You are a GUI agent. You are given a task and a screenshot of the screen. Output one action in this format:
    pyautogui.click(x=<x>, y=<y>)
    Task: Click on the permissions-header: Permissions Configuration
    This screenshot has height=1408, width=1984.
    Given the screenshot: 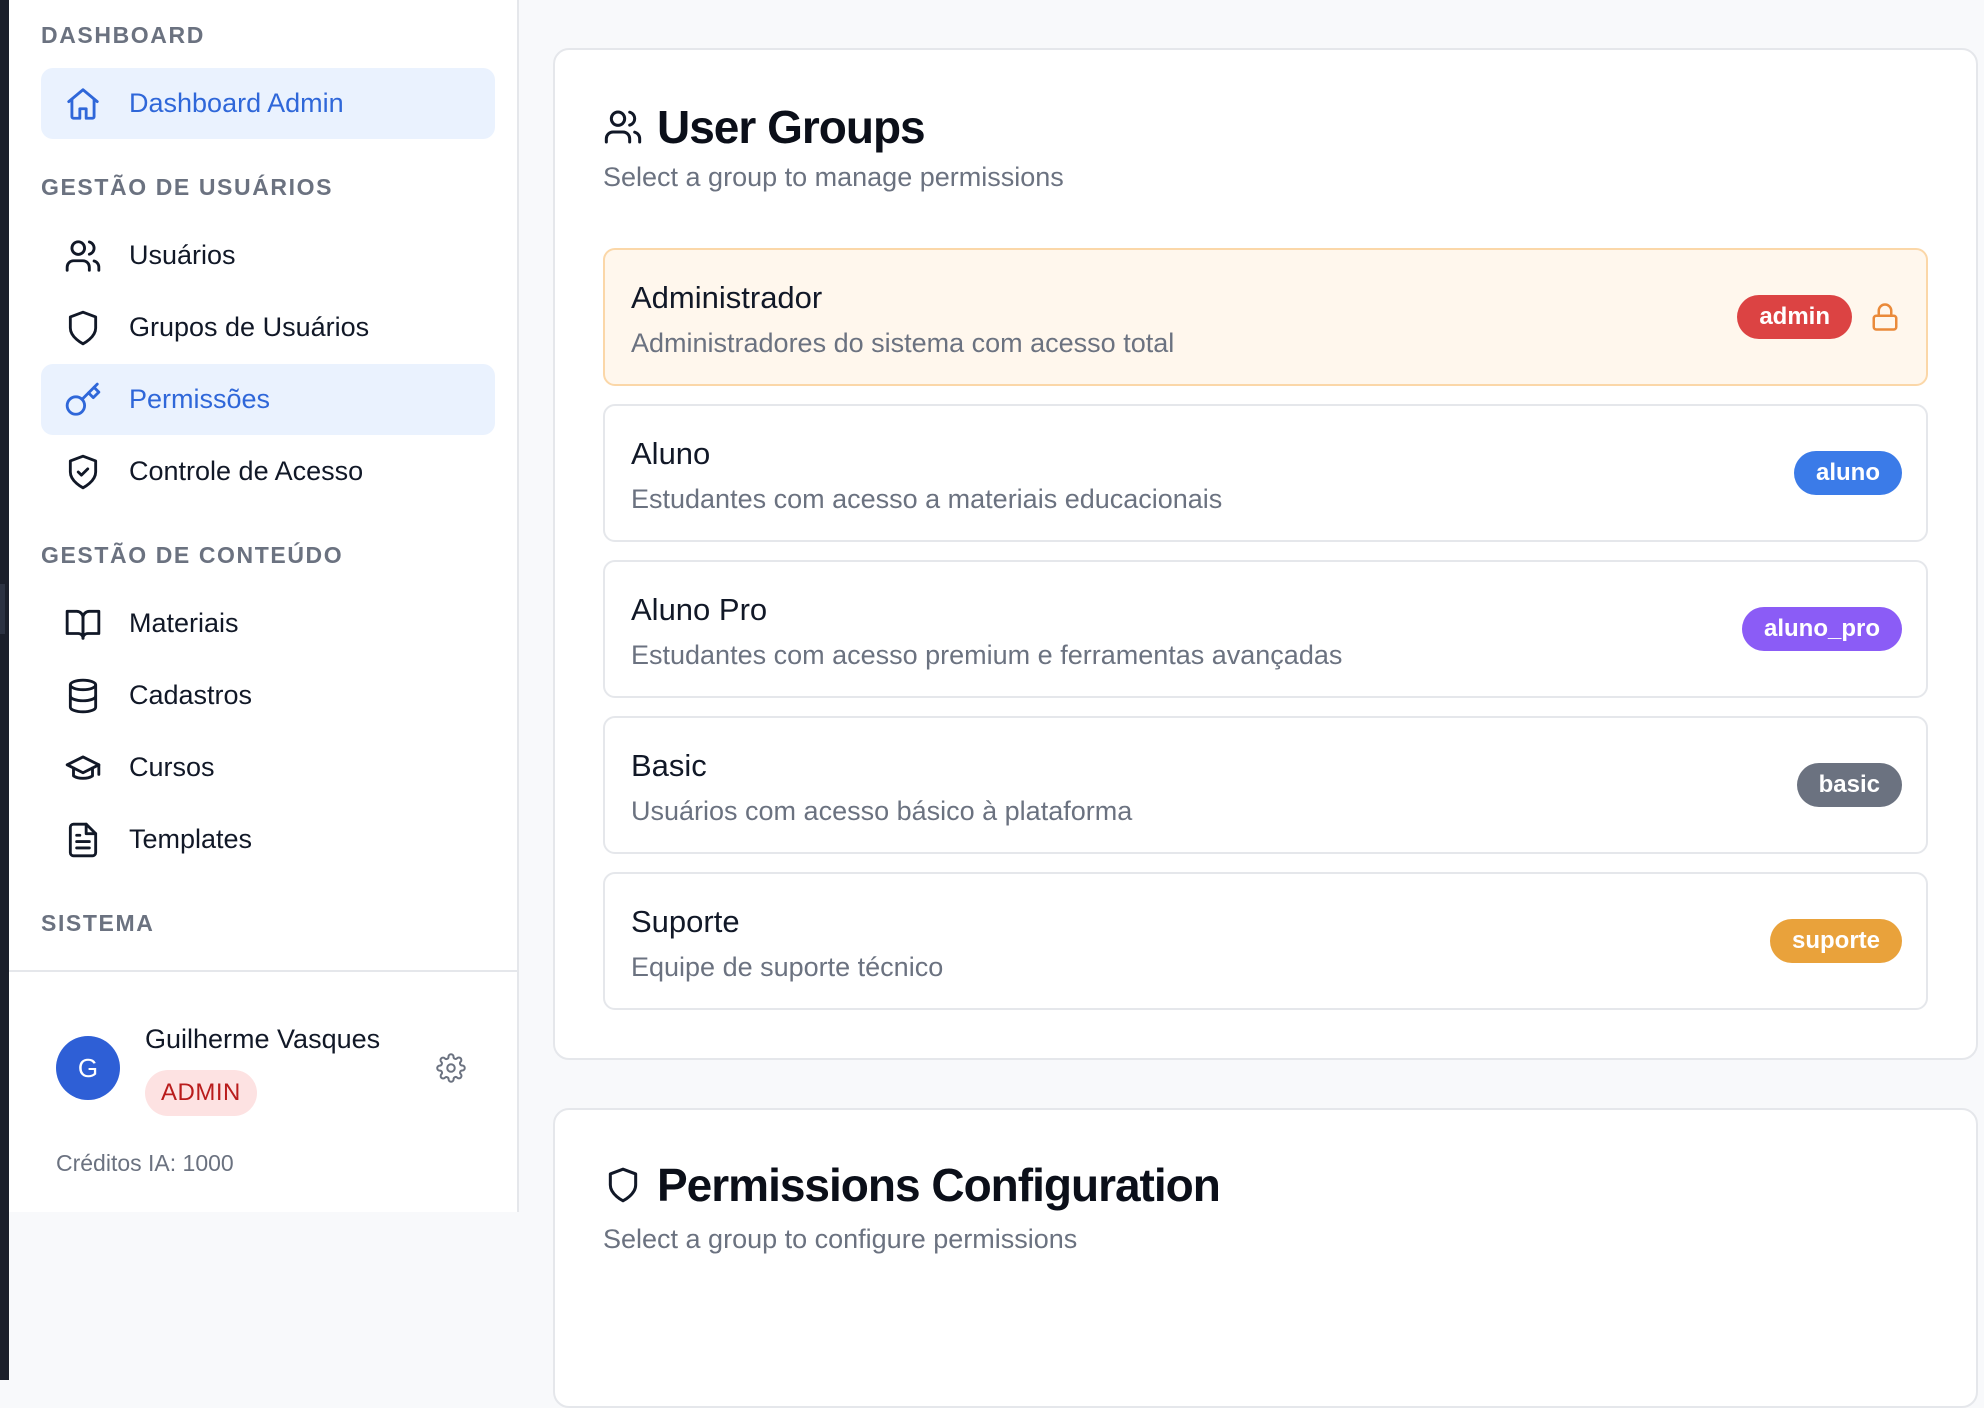 What is the action you would take?
    pyautogui.click(x=912, y=1185)
    